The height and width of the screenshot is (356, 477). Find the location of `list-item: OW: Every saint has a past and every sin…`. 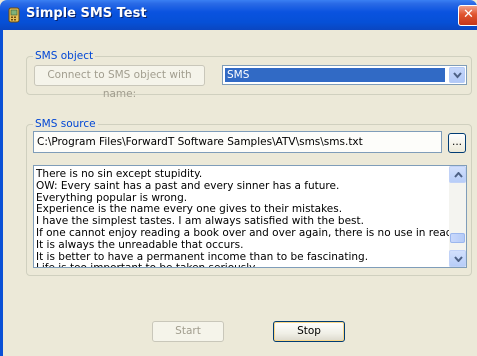

list-item: OW: Every saint has a past and every sin… is located at coordinates (241, 187).